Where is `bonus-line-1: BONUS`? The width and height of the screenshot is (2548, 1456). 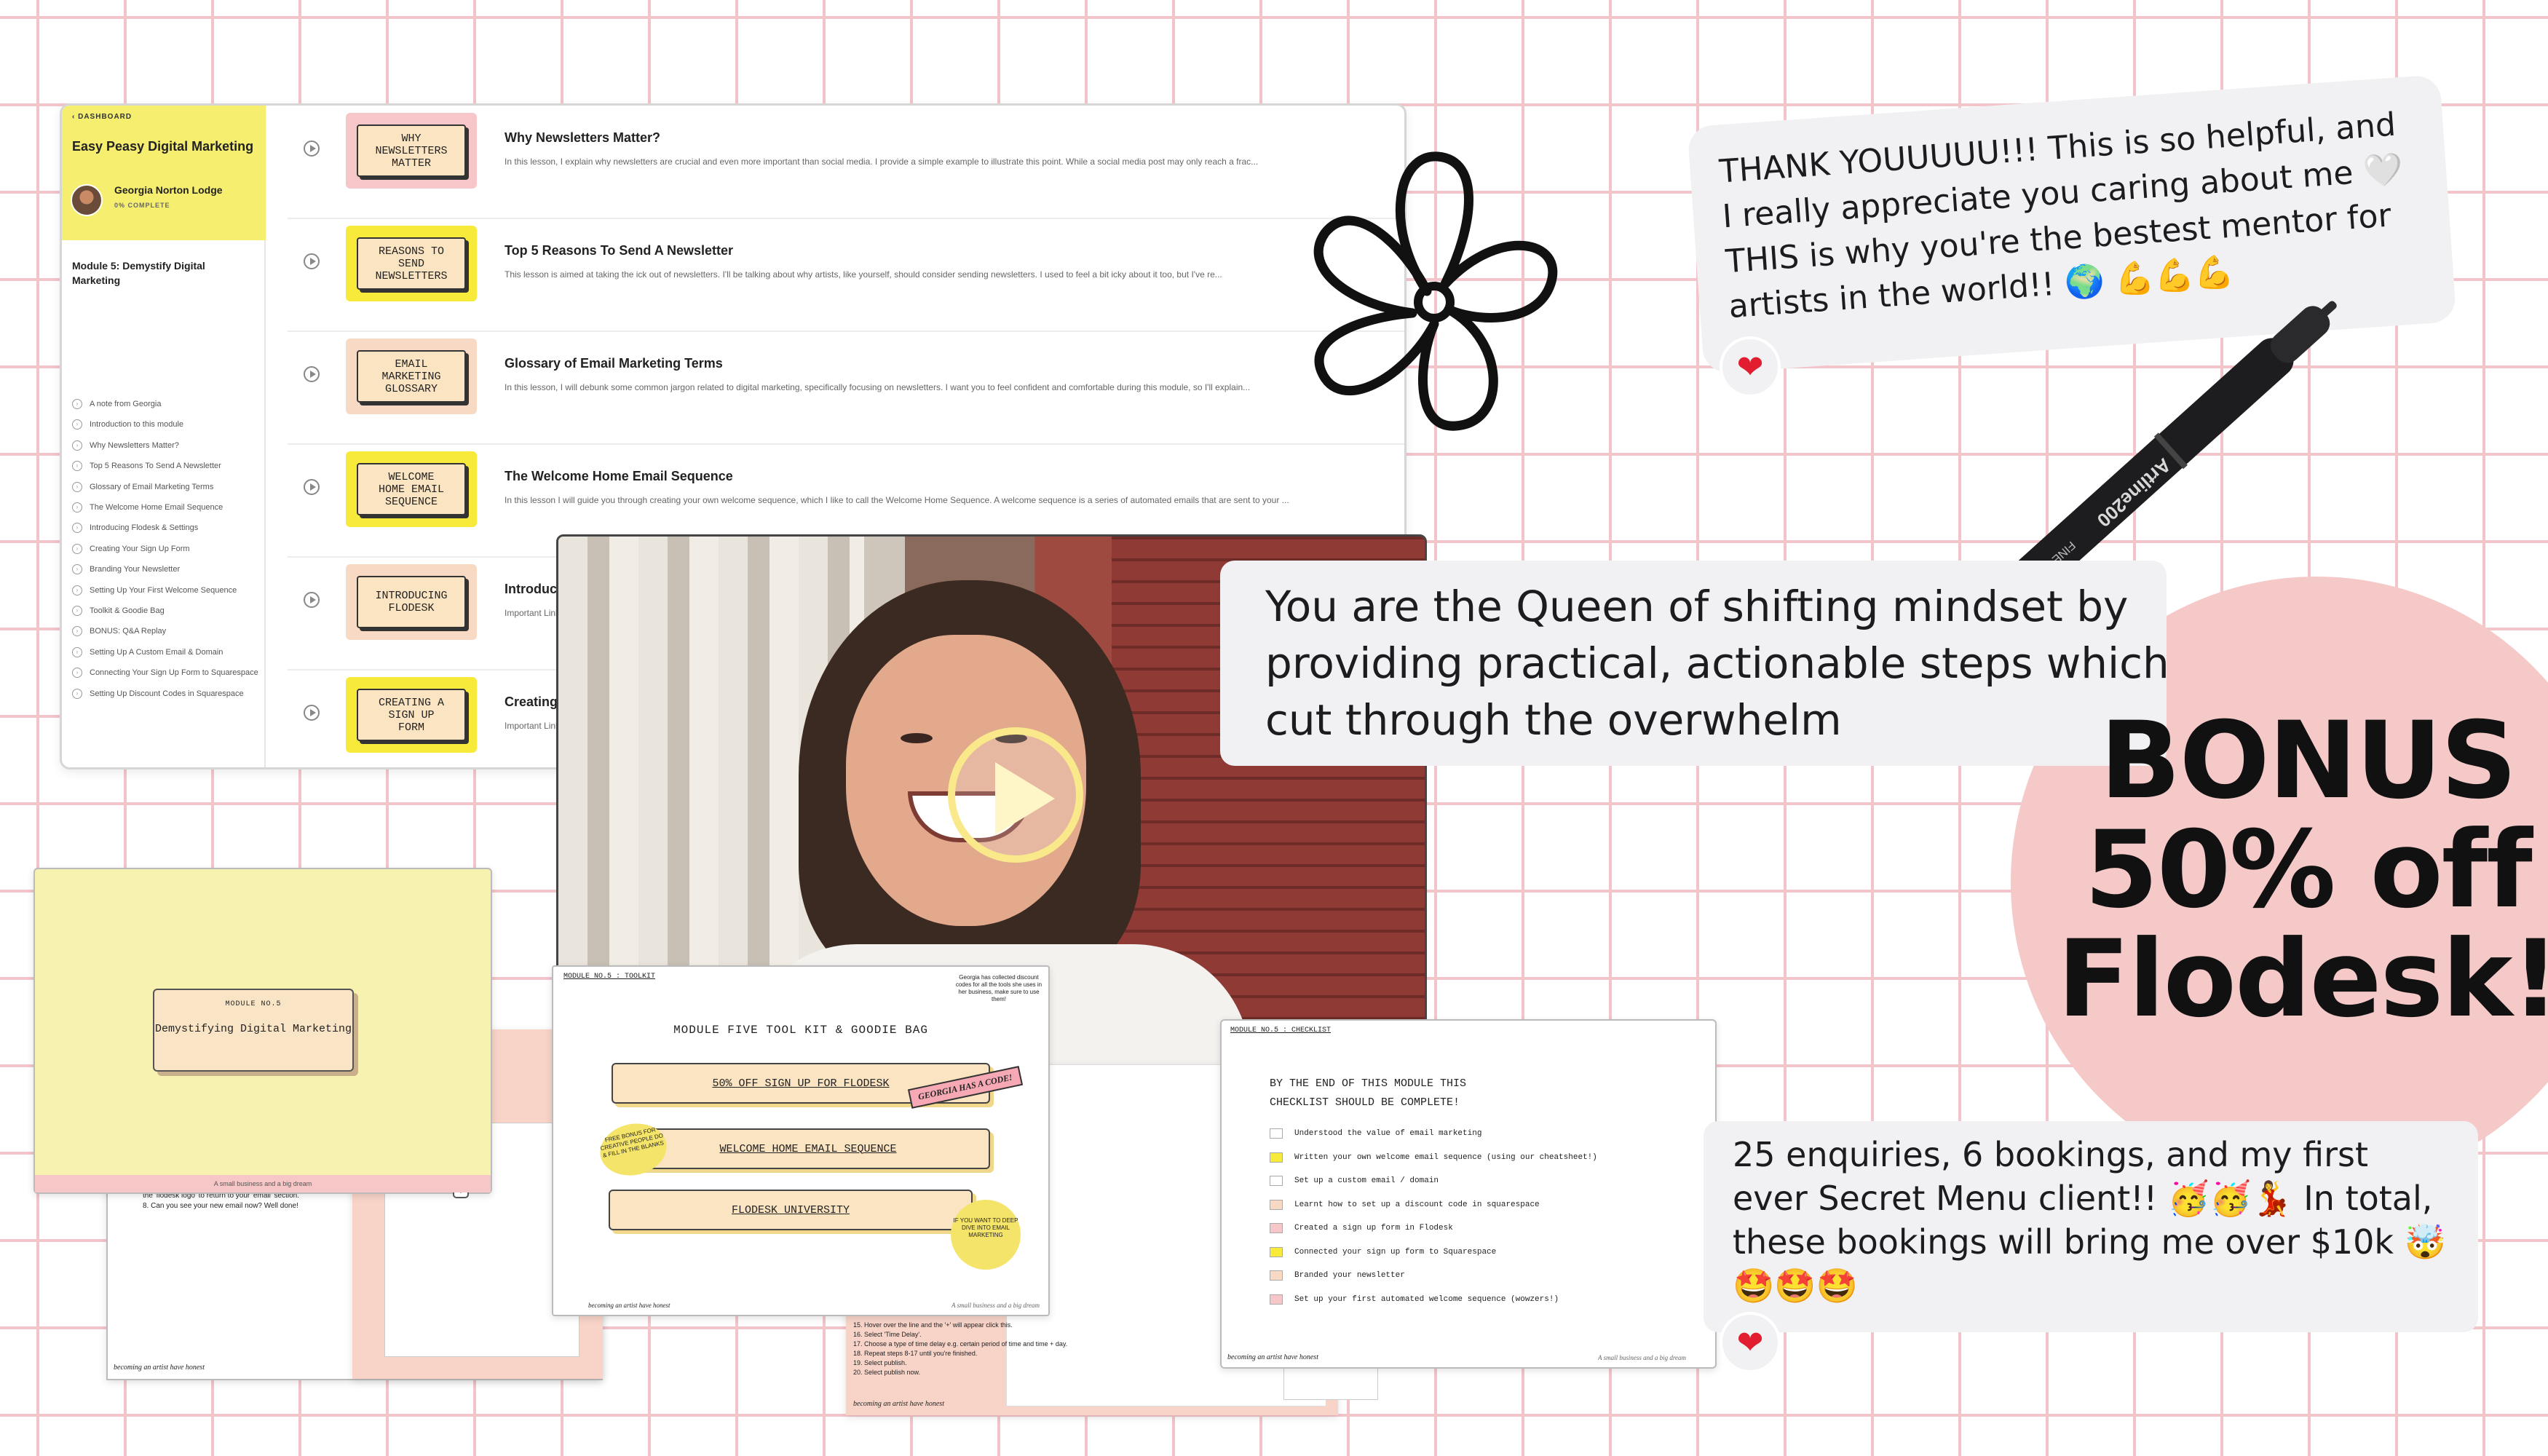 bonus-line-1: BONUS is located at coordinates (2308, 761).